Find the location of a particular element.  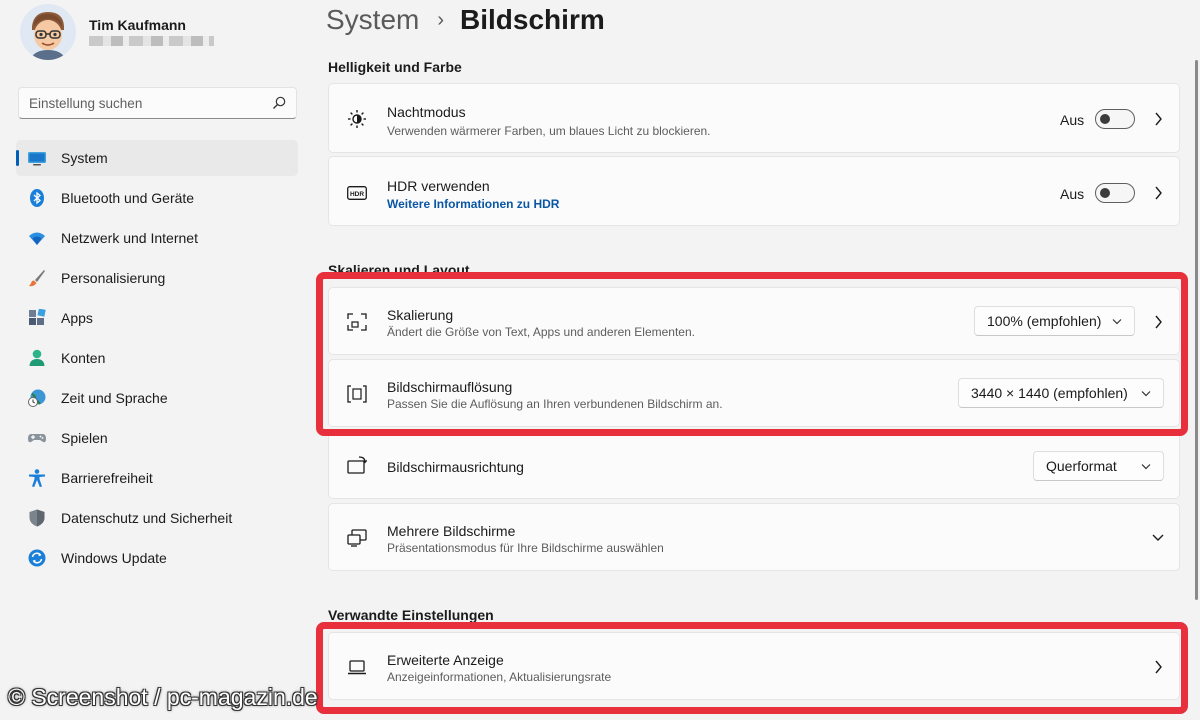

hdr-icon: HDR is located at coordinates (357, 193).